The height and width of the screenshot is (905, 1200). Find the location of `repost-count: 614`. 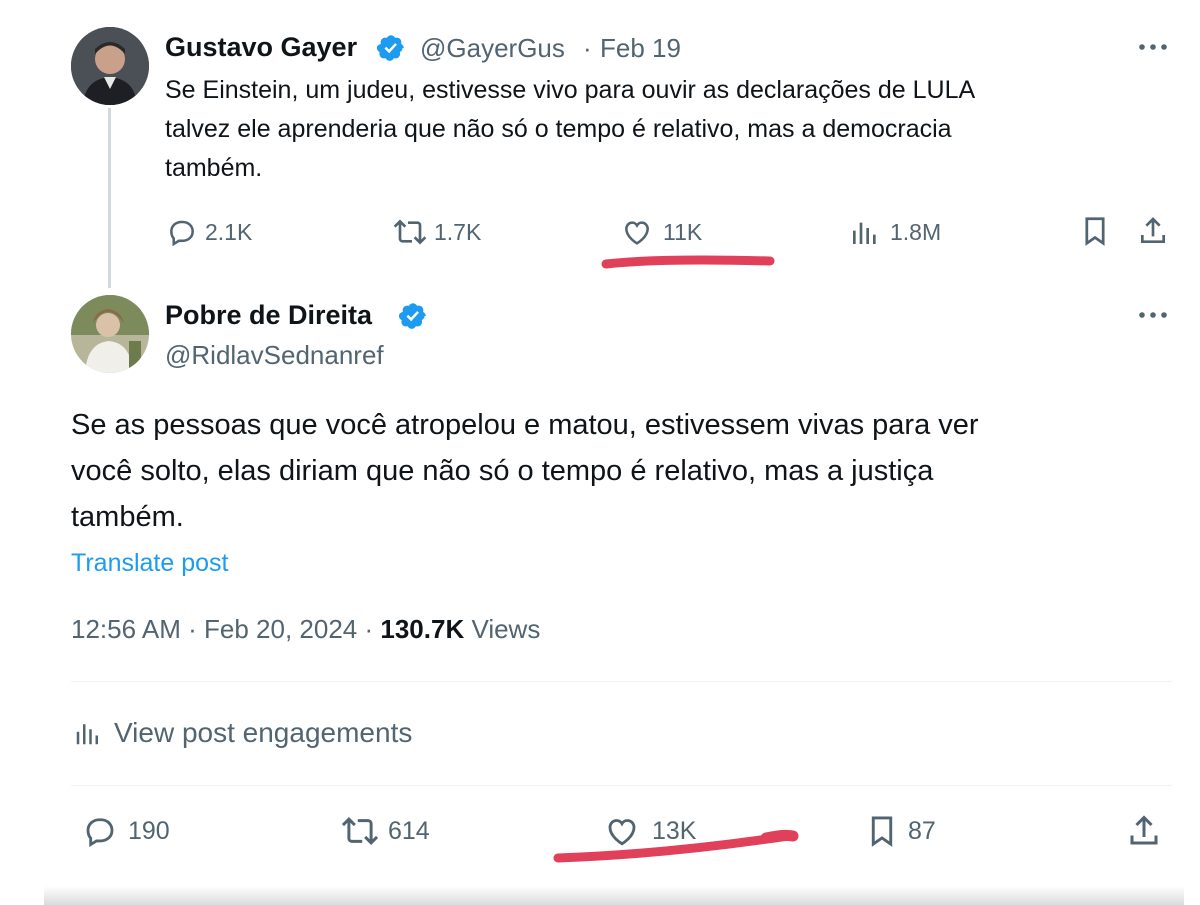

repost-count: 614 is located at coordinates (409, 830).